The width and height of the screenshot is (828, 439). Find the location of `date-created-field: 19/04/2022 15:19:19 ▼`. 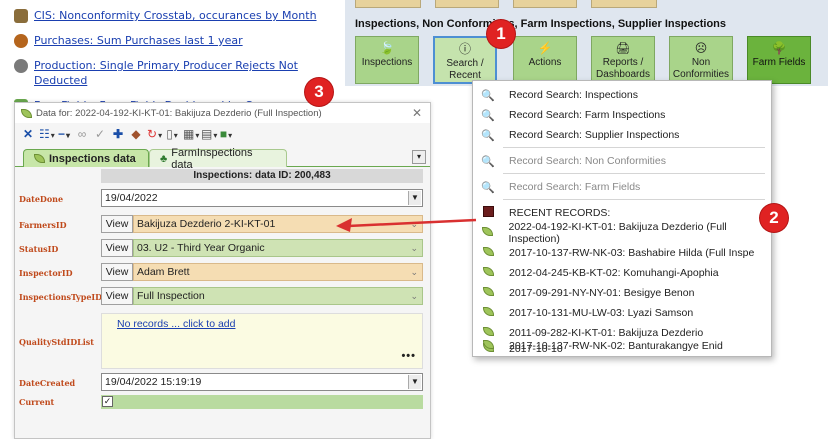

date-created-field: 19/04/2022 15:19:19 ▼ is located at coordinates (262, 382).